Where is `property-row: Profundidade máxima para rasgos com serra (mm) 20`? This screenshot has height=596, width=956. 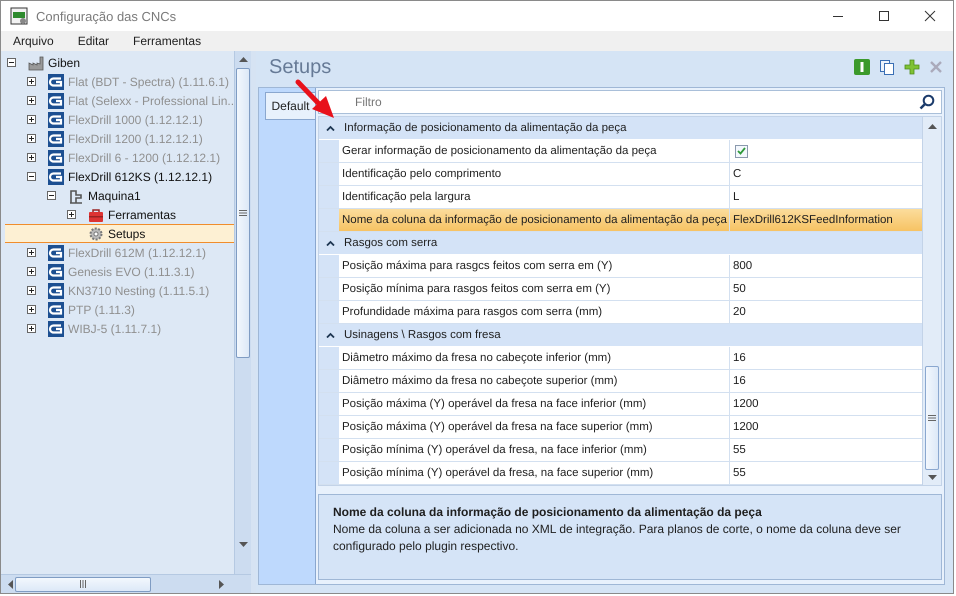
property-row: Profundidade máxima para rasgos com serra (mm) 20 is located at coordinates (620, 312).